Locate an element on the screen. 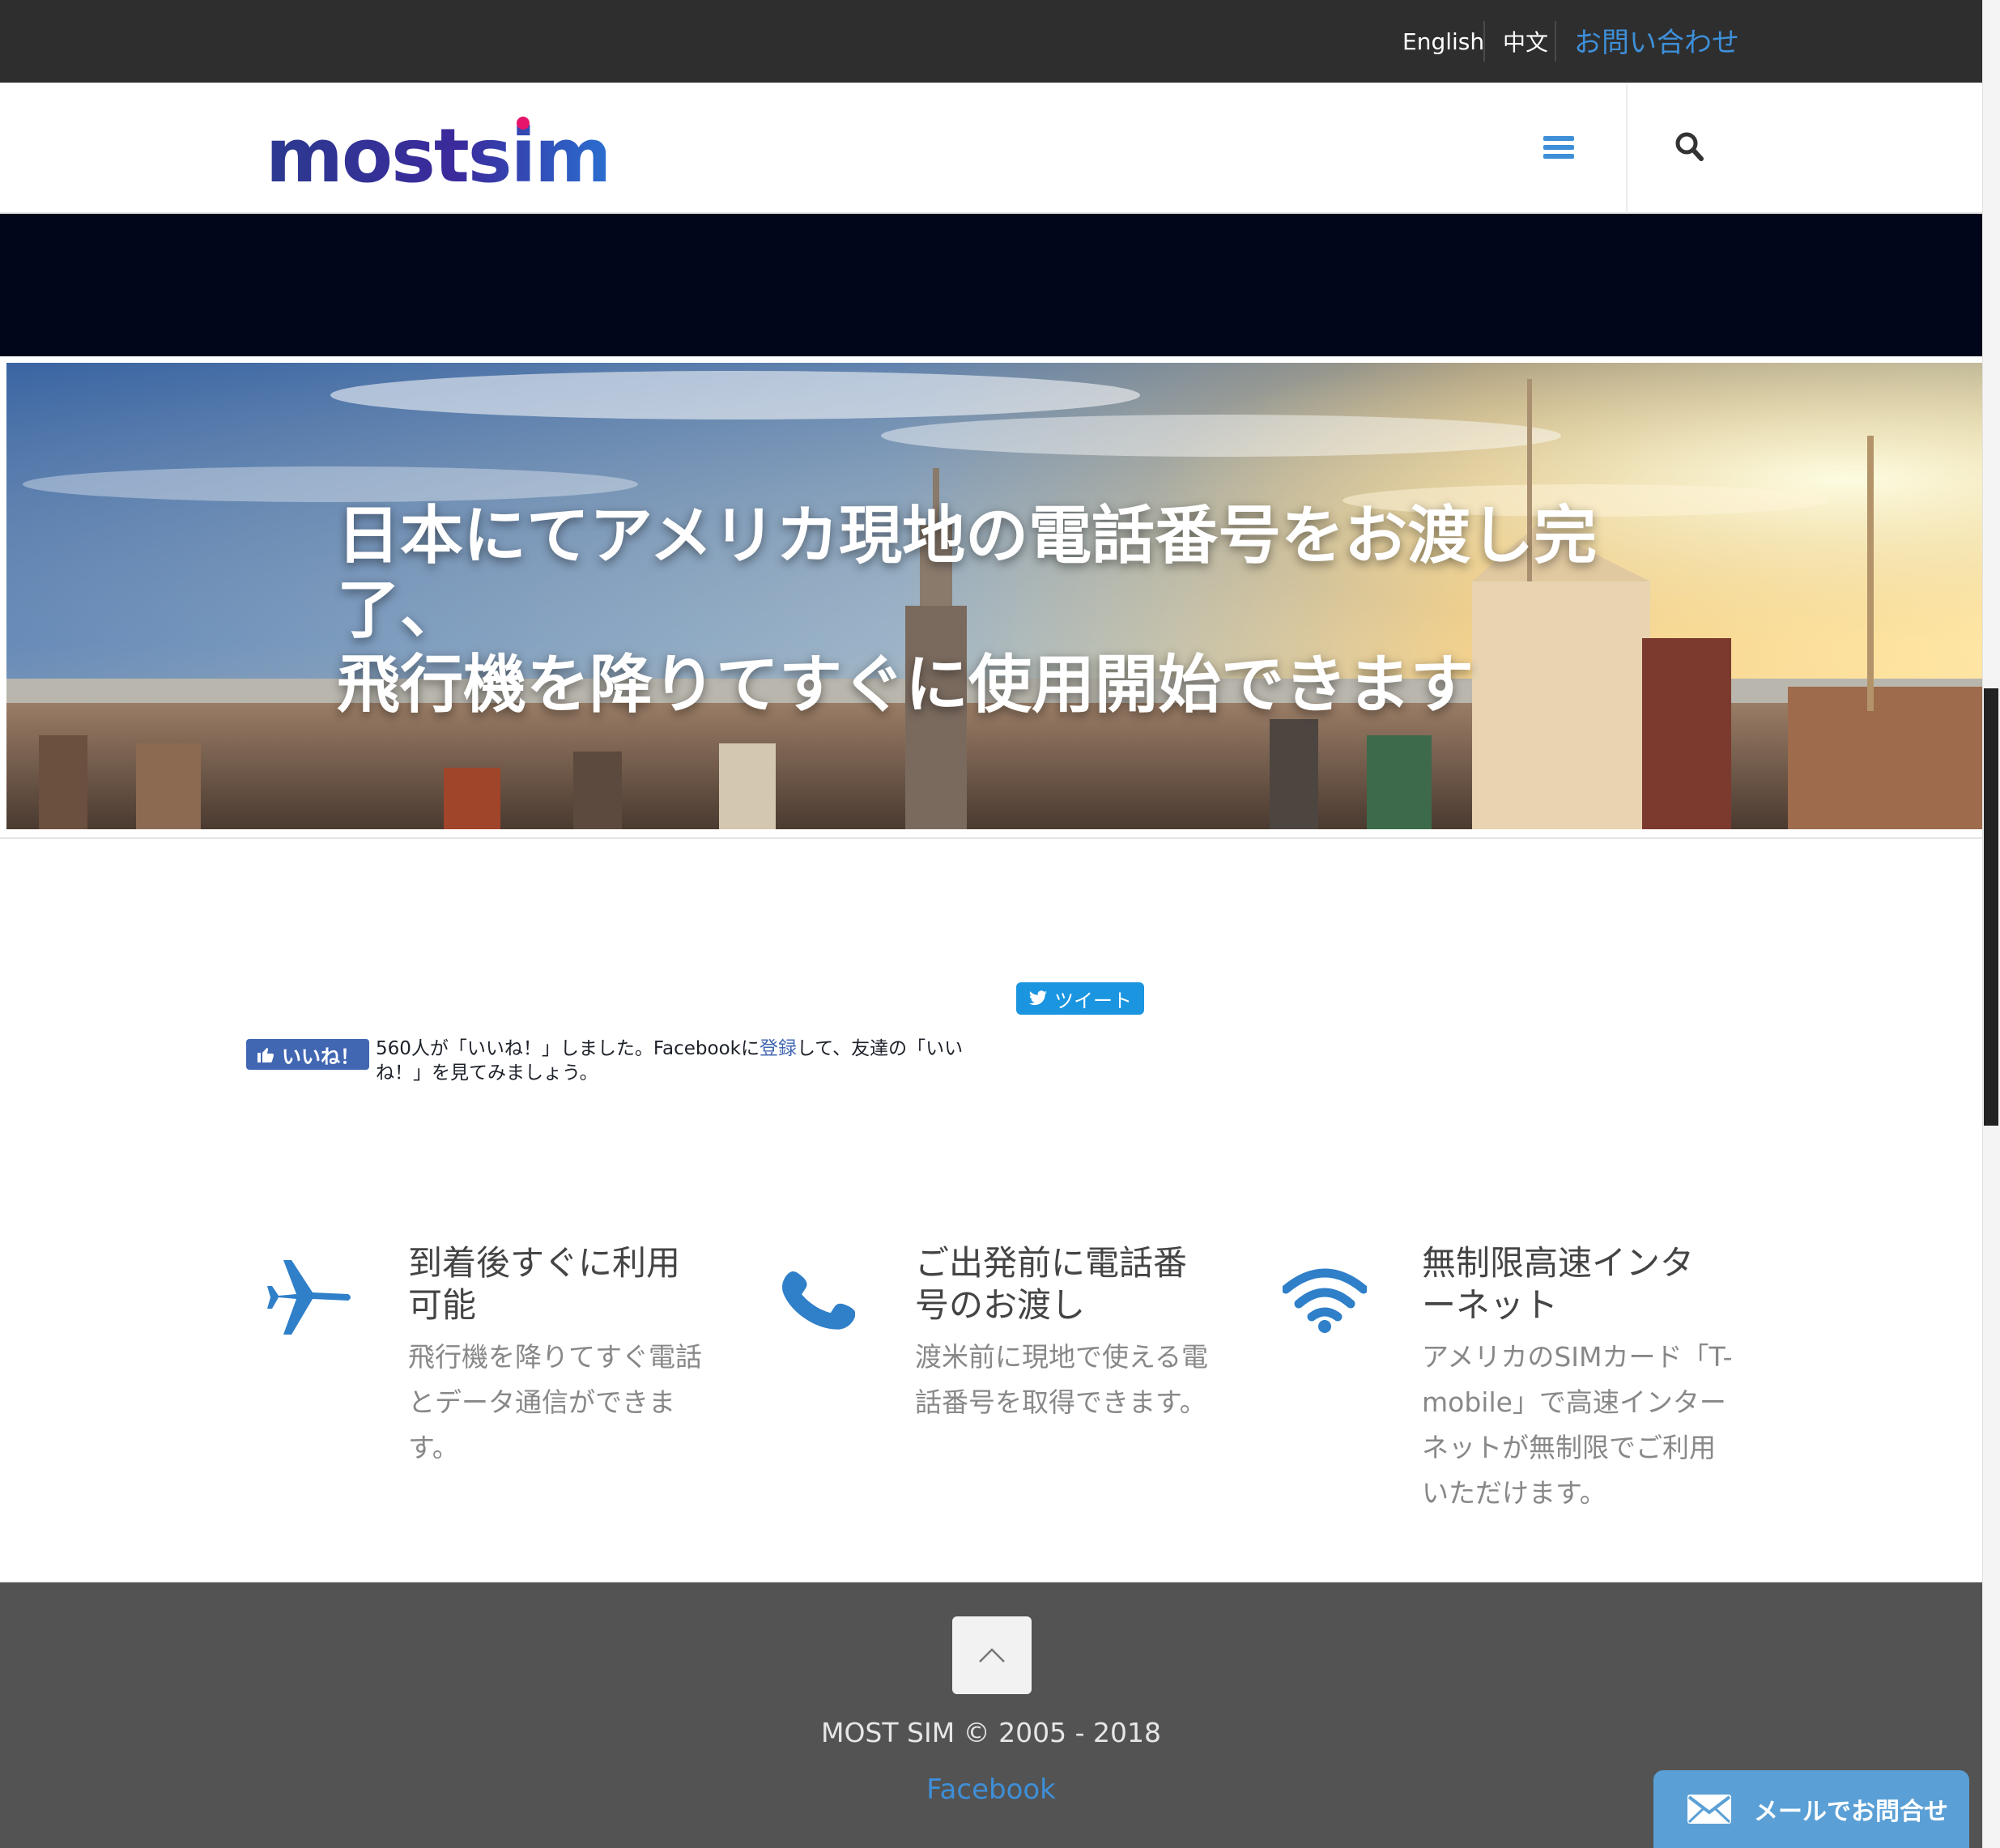  back-to-top-button is located at coordinates (992, 1655).